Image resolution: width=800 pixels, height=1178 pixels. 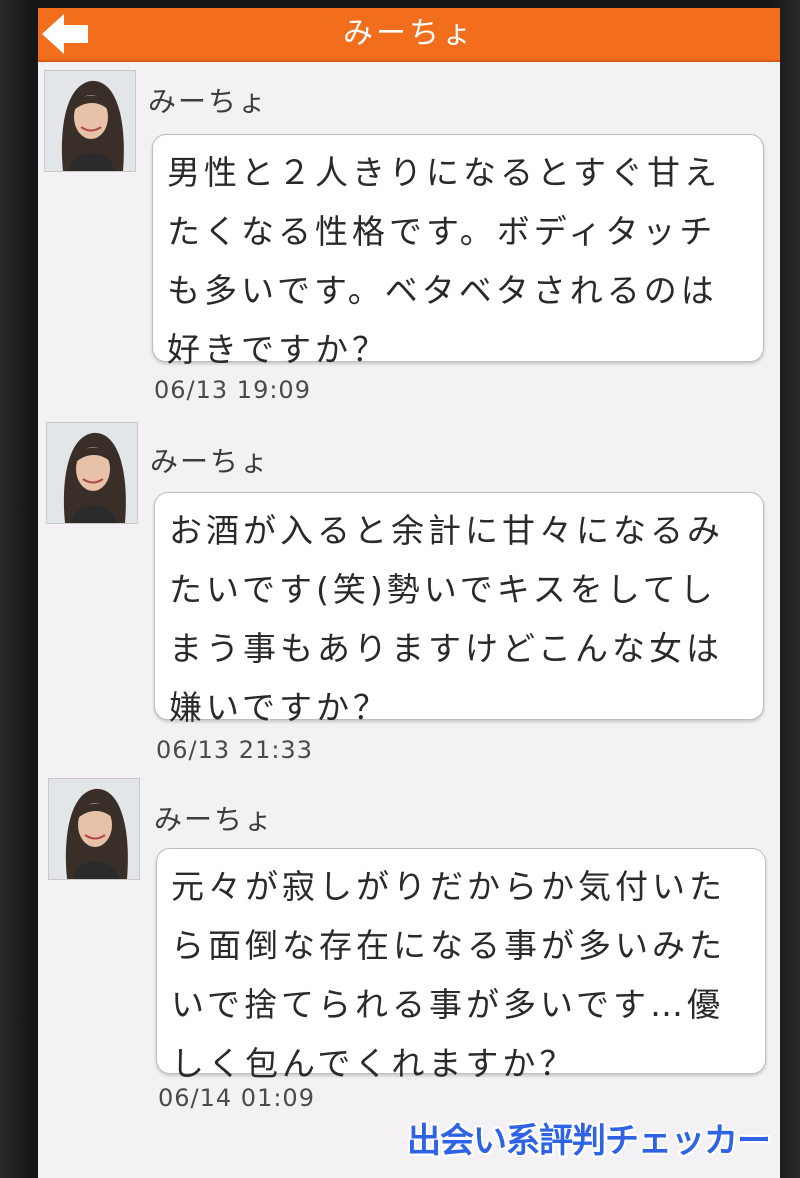 What do you see at coordinates (234, 750) in the screenshot?
I see `message-timestamp: 06/13 21:33` at bounding box center [234, 750].